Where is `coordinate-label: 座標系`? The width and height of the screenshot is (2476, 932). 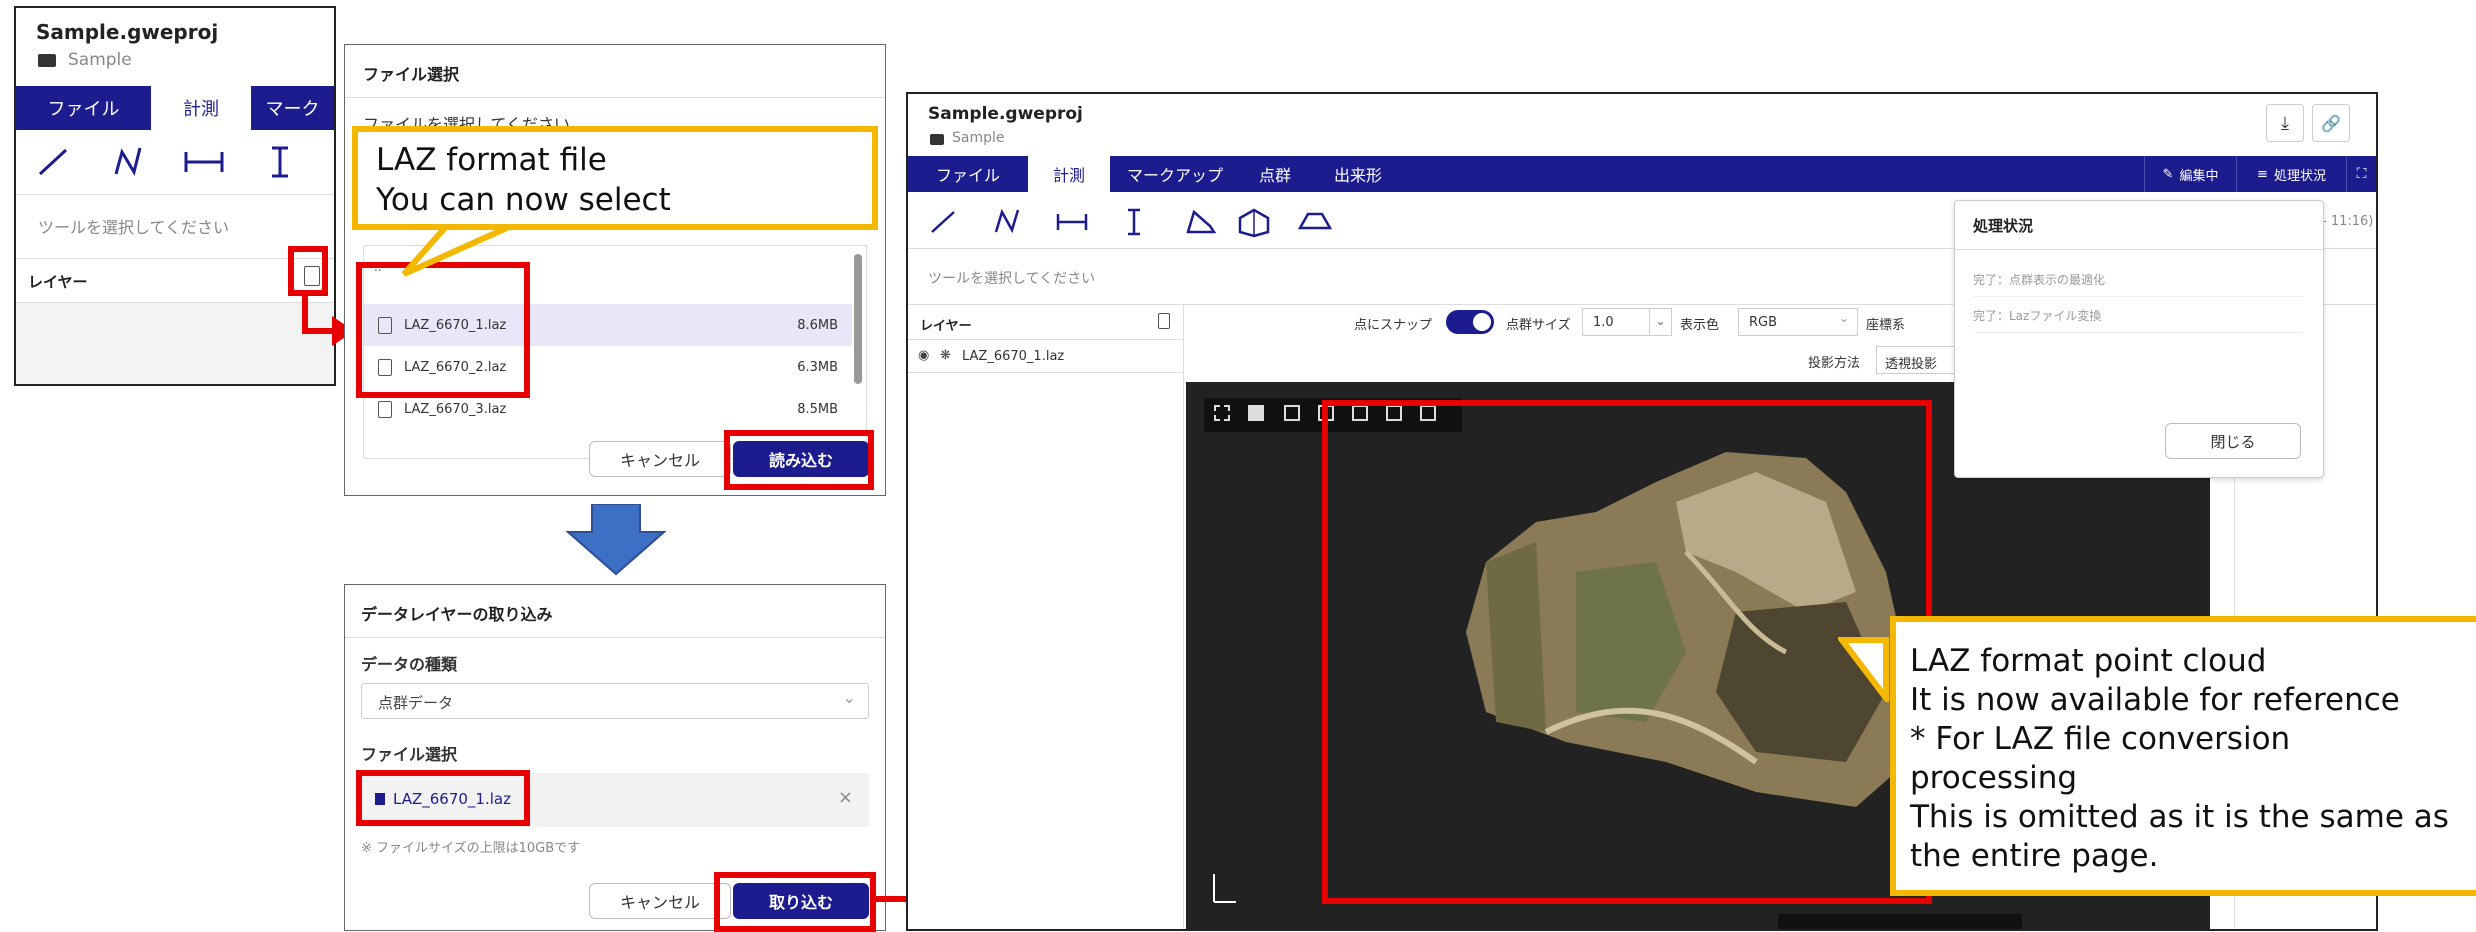
coordinate-label: 座標系 is located at coordinates (1886, 325).